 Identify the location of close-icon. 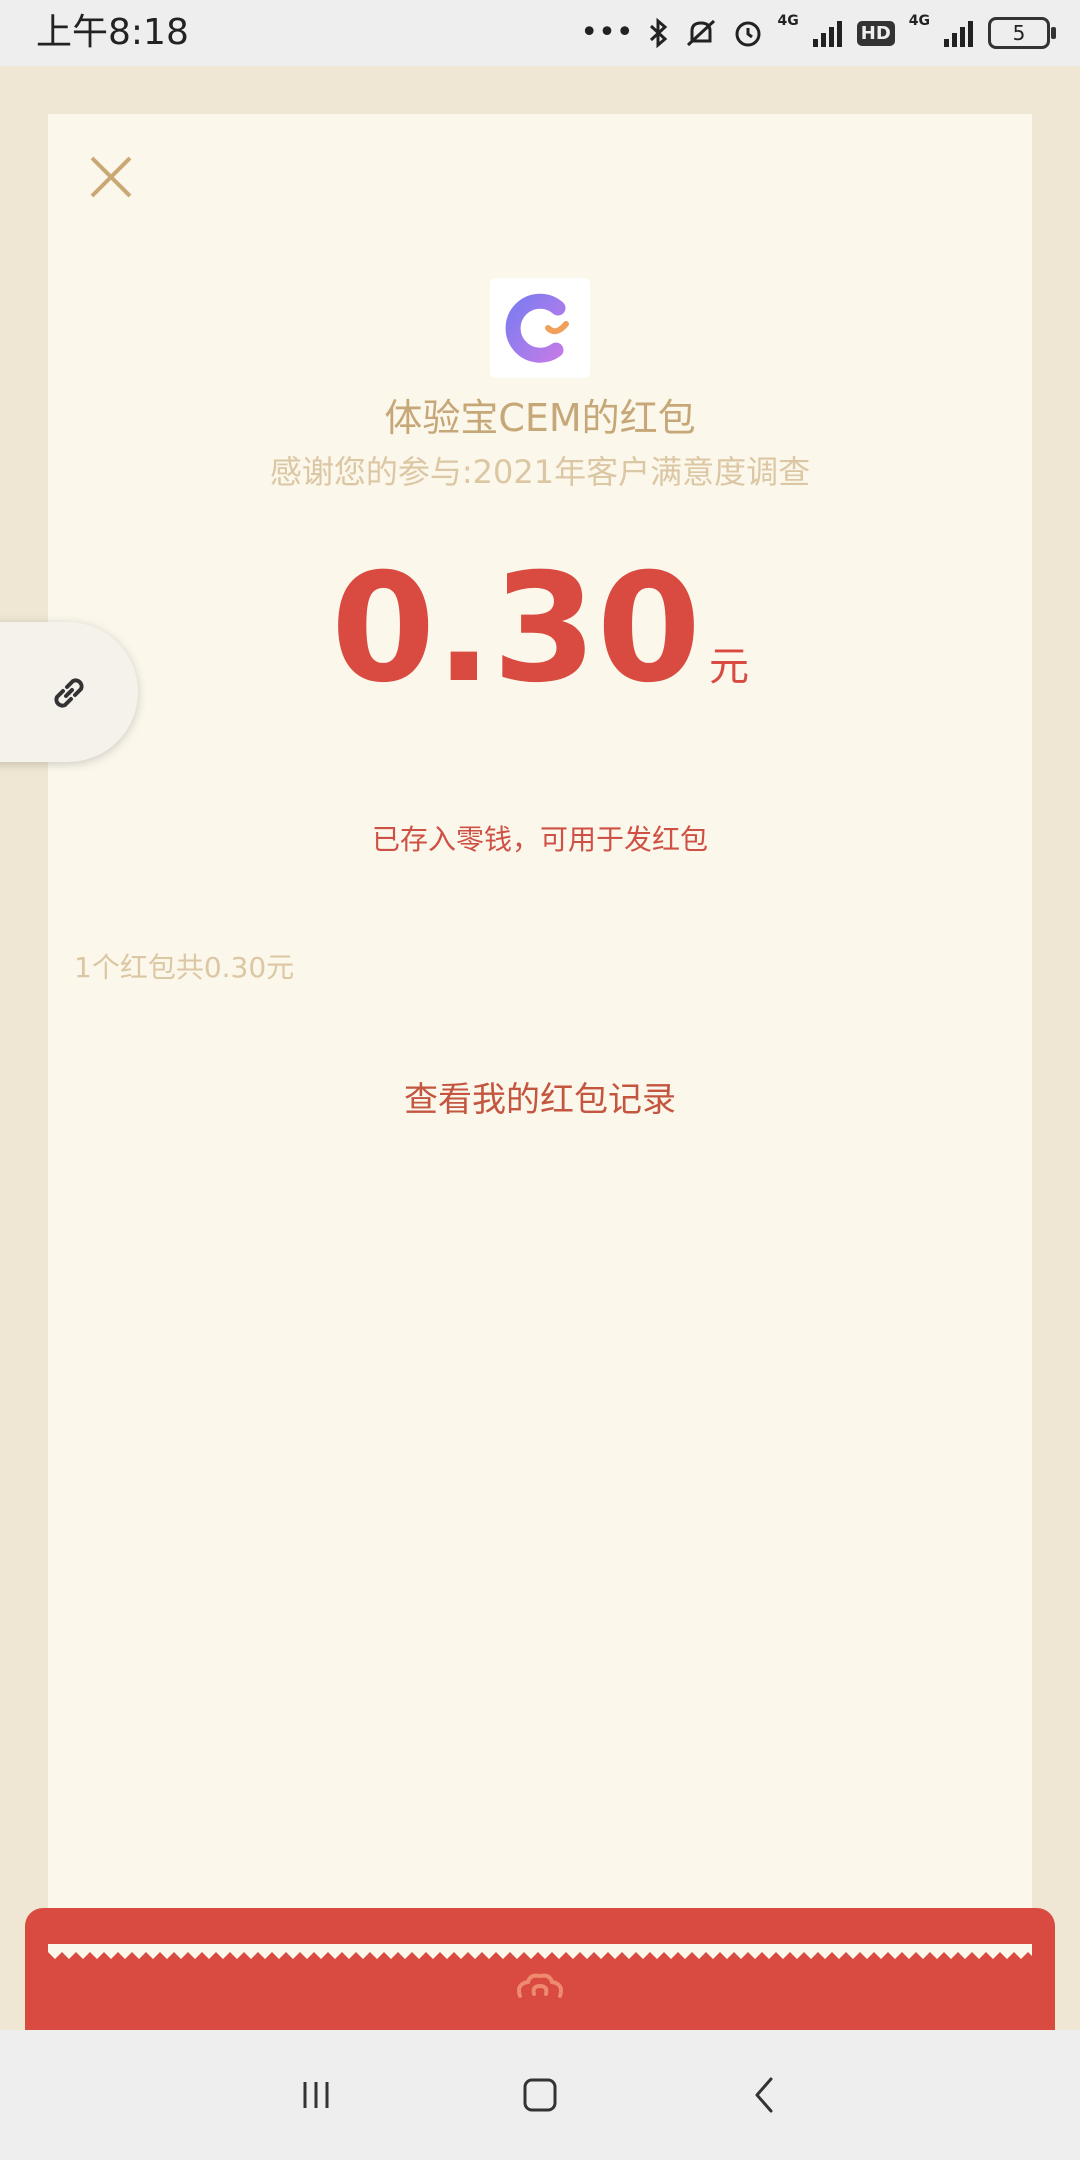
(111, 177).